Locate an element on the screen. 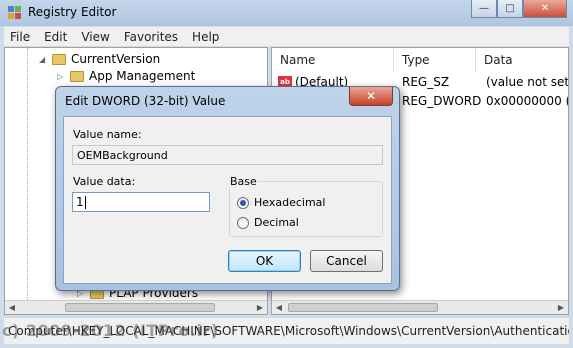 Image resolution: width=573 pixels, height=348 pixels. menu-favorites: Favorites is located at coordinates (151, 37).